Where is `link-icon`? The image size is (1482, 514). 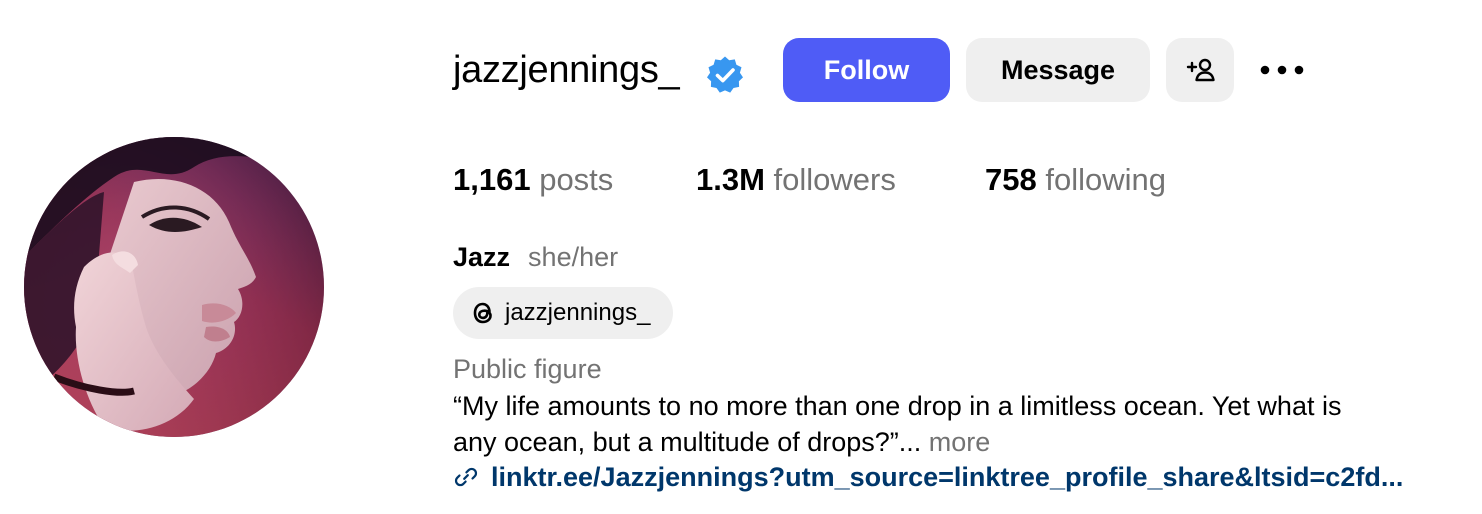
link-icon is located at coordinates (466, 477).